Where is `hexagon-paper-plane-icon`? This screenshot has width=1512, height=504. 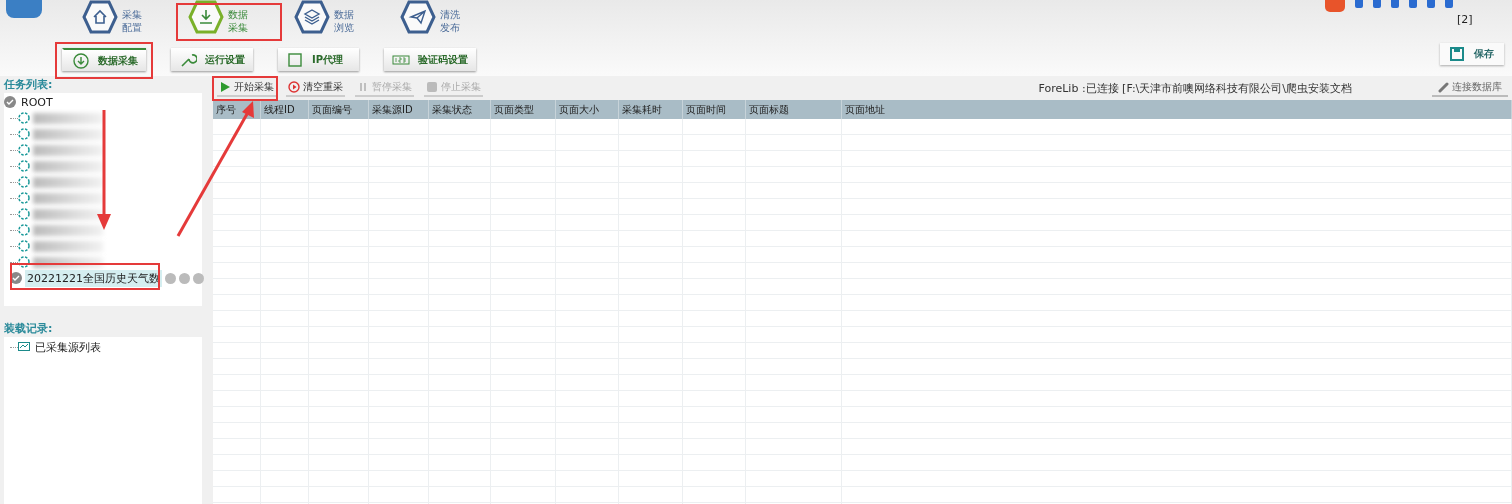 hexagon-paper-plane-icon is located at coordinates (418, 17).